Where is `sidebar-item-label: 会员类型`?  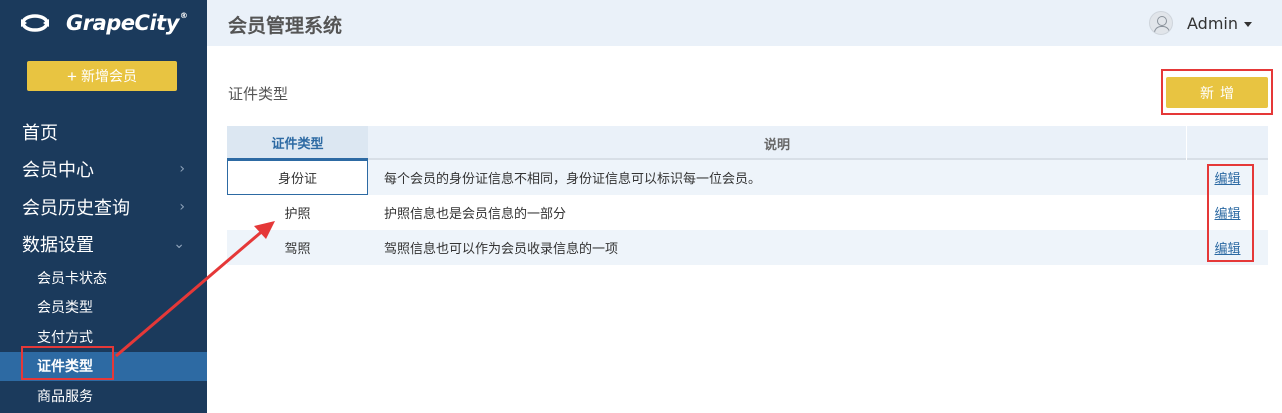 sidebar-item-label: 会员类型 is located at coordinates (65, 308).